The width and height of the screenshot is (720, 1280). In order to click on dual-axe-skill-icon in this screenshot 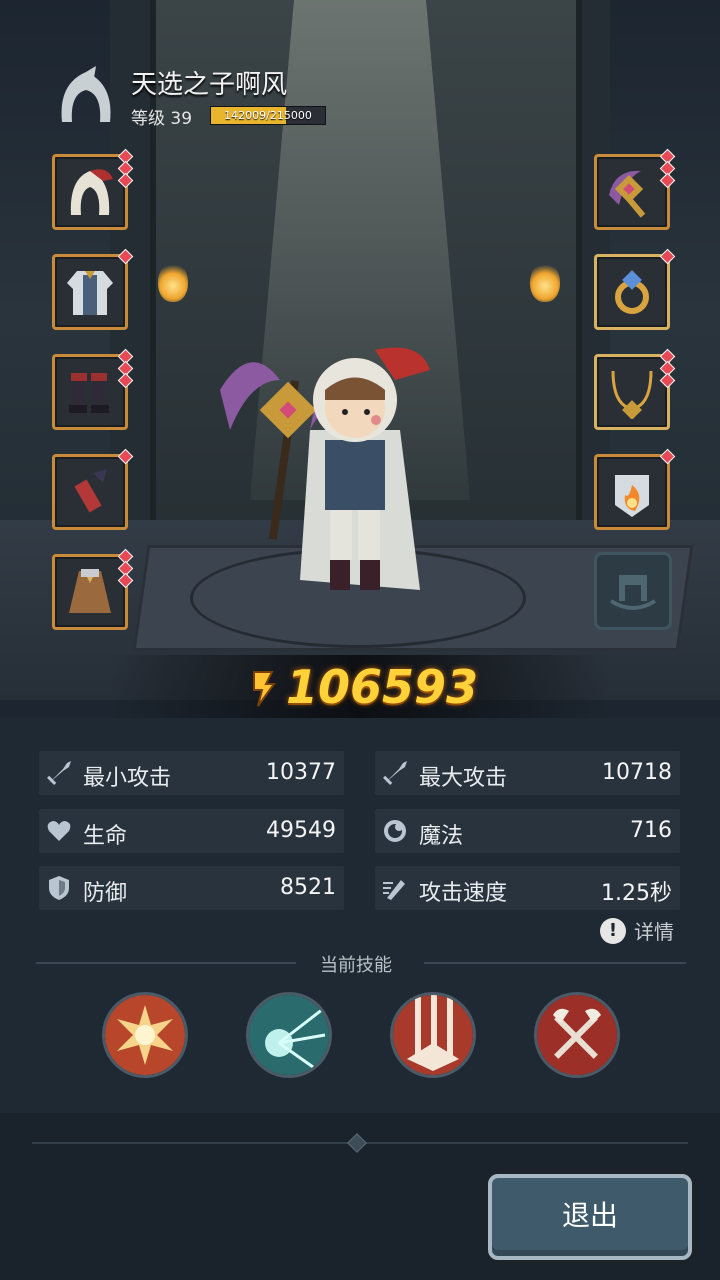, I will do `click(577, 1035)`.